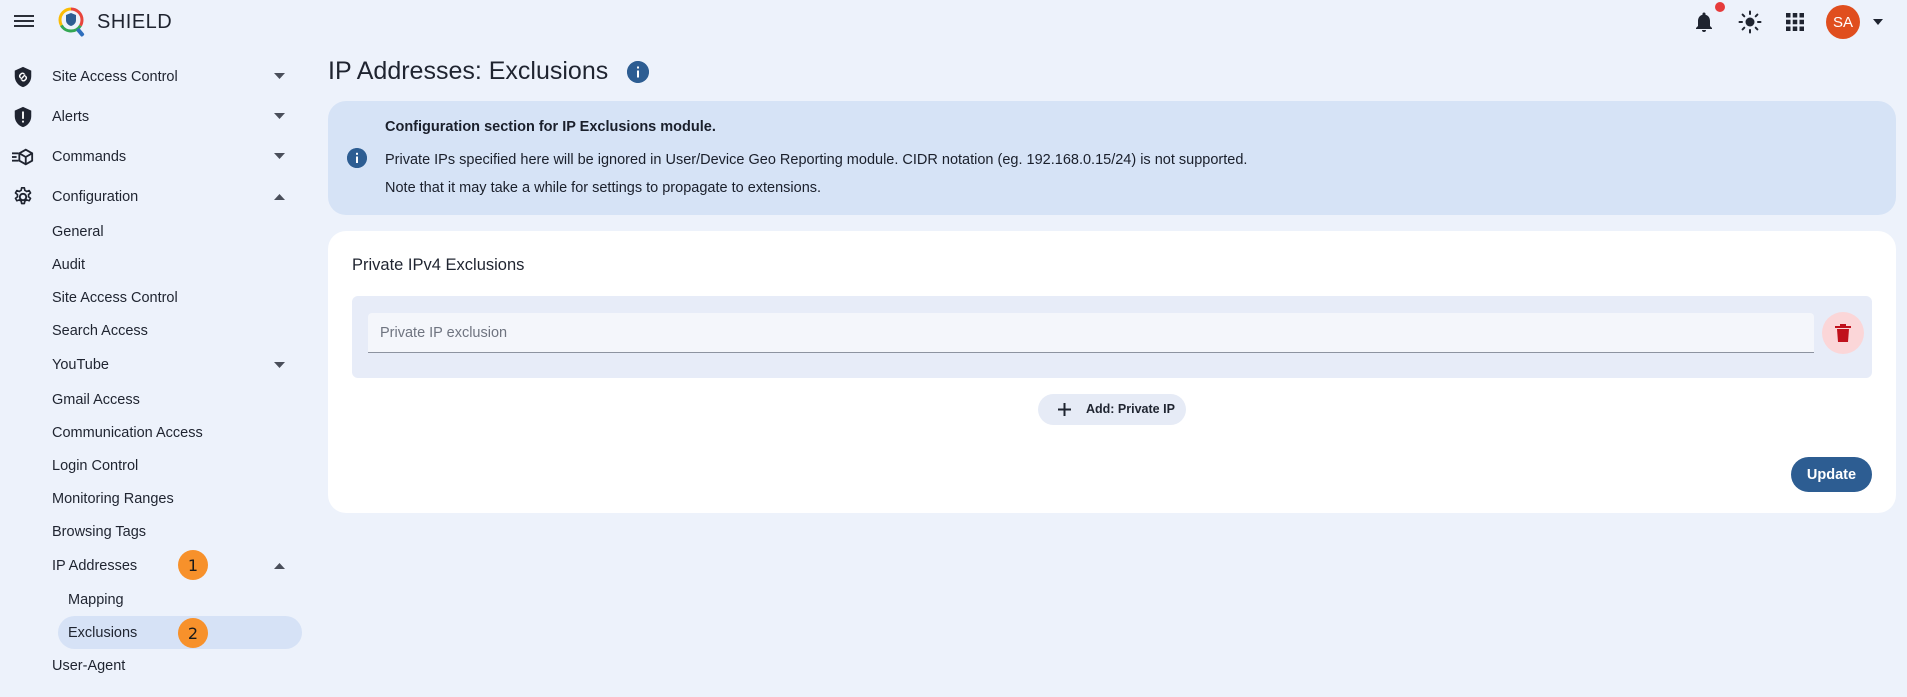 Image resolution: width=1907 pixels, height=697 pixels. Describe the element at coordinates (151, 116) in the screenshot. I see `nav-alerts: Alerts` at that location.